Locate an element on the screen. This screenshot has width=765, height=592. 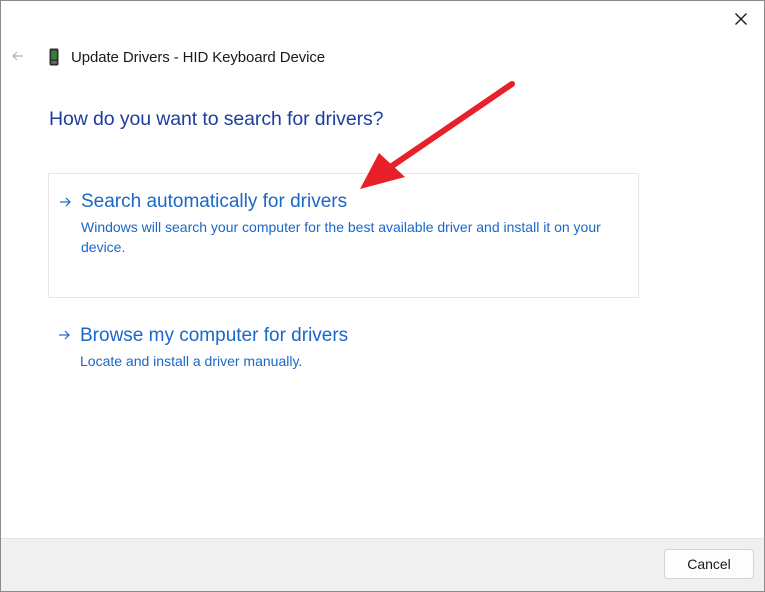
back-button is located at coordinates (18, 56).